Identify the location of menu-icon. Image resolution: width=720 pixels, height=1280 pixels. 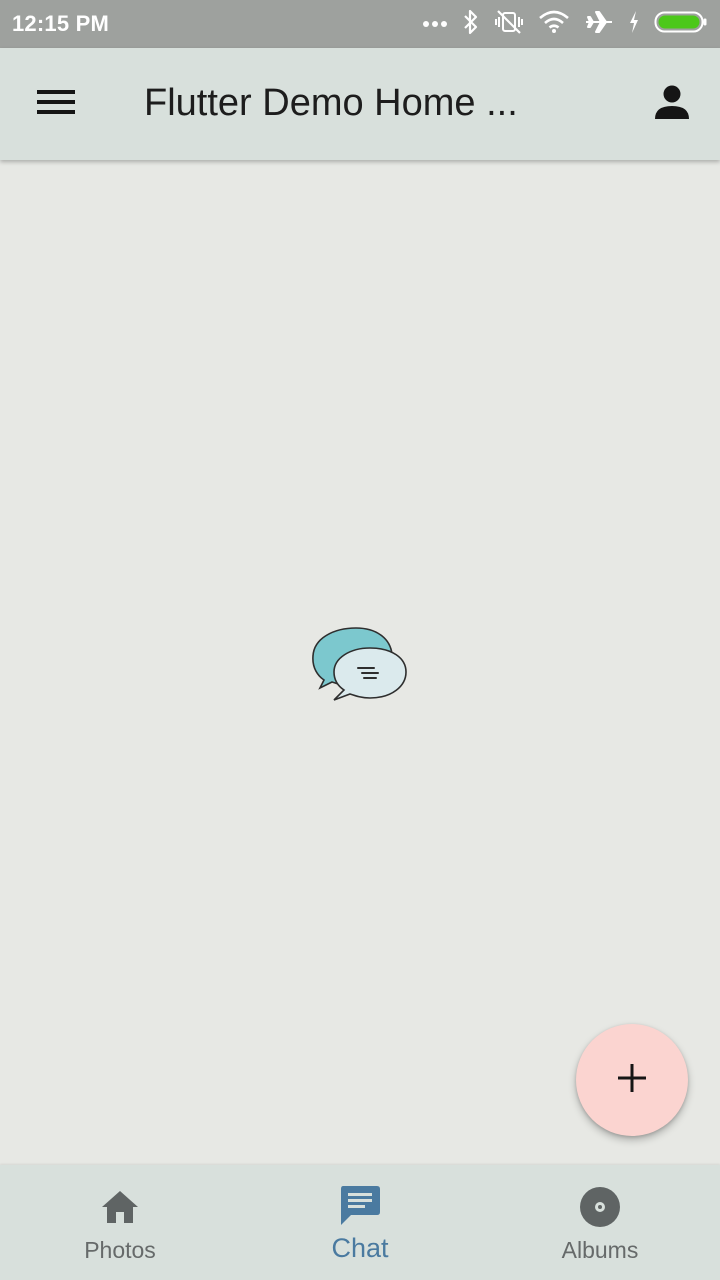
(56, 104).